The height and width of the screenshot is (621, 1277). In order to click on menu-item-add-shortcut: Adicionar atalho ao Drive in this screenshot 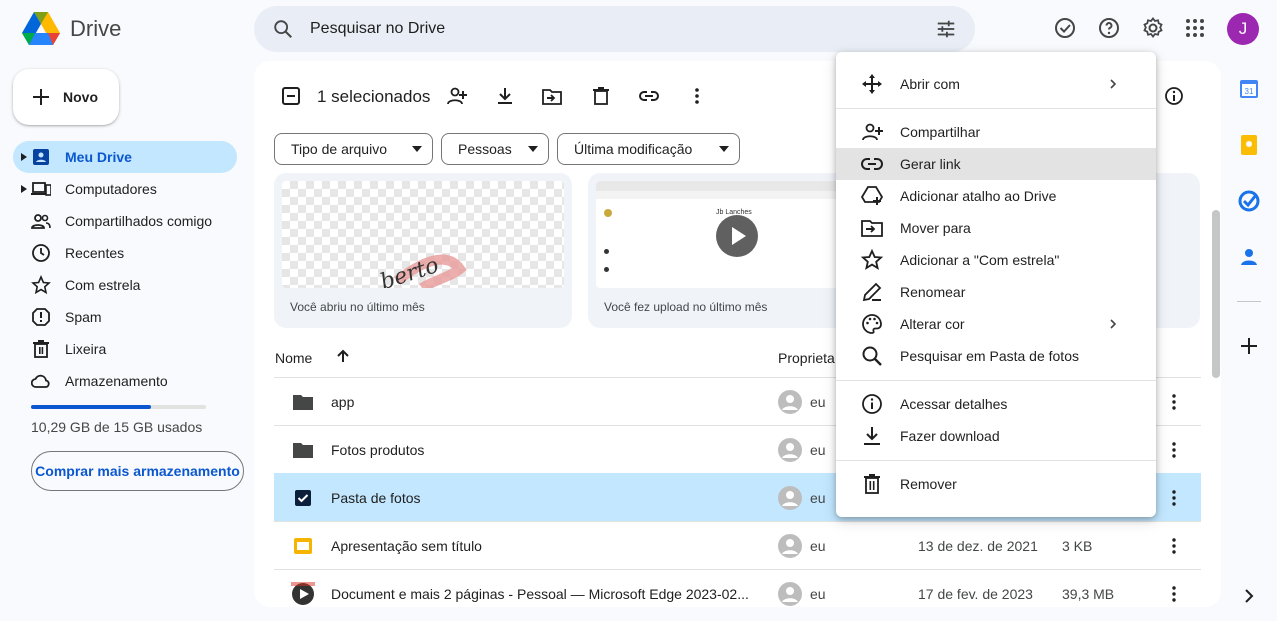, I will do `click(996, 196)`.